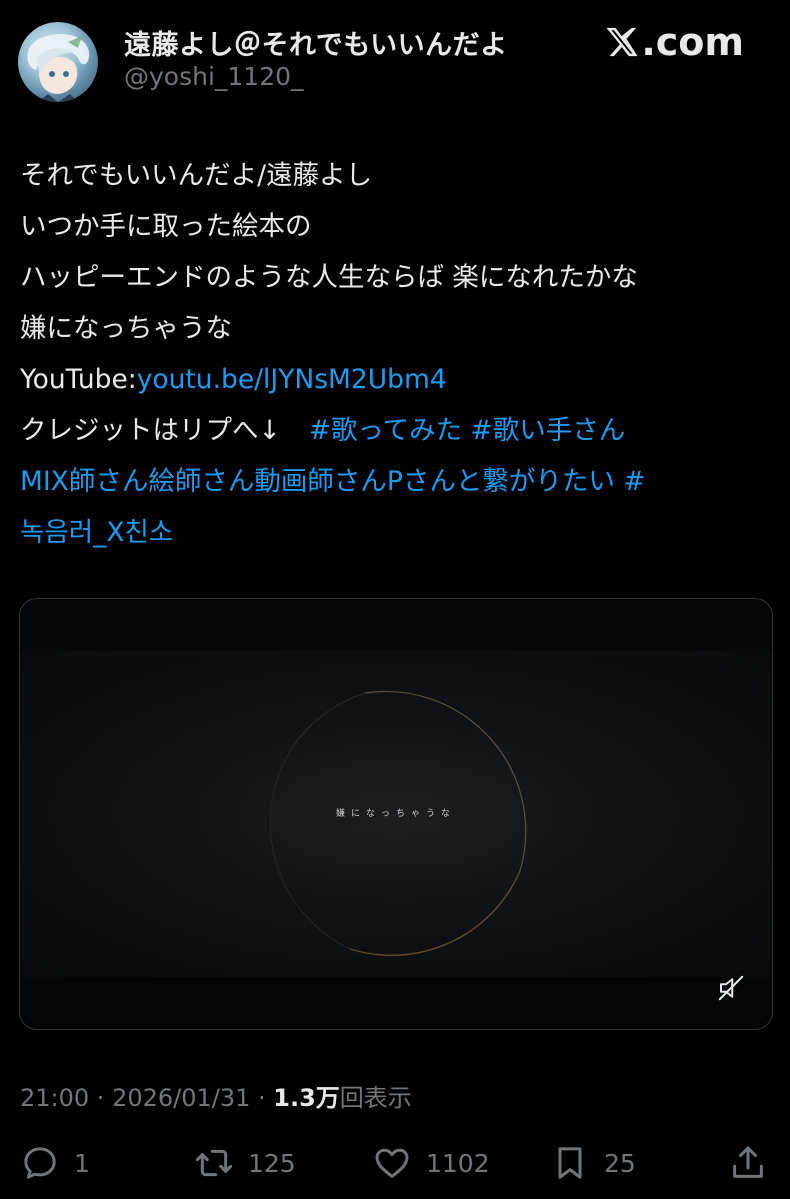 This screenshot has width=790, height=1199. I want to click on bookmark-button: 25, so click(593, 1163).